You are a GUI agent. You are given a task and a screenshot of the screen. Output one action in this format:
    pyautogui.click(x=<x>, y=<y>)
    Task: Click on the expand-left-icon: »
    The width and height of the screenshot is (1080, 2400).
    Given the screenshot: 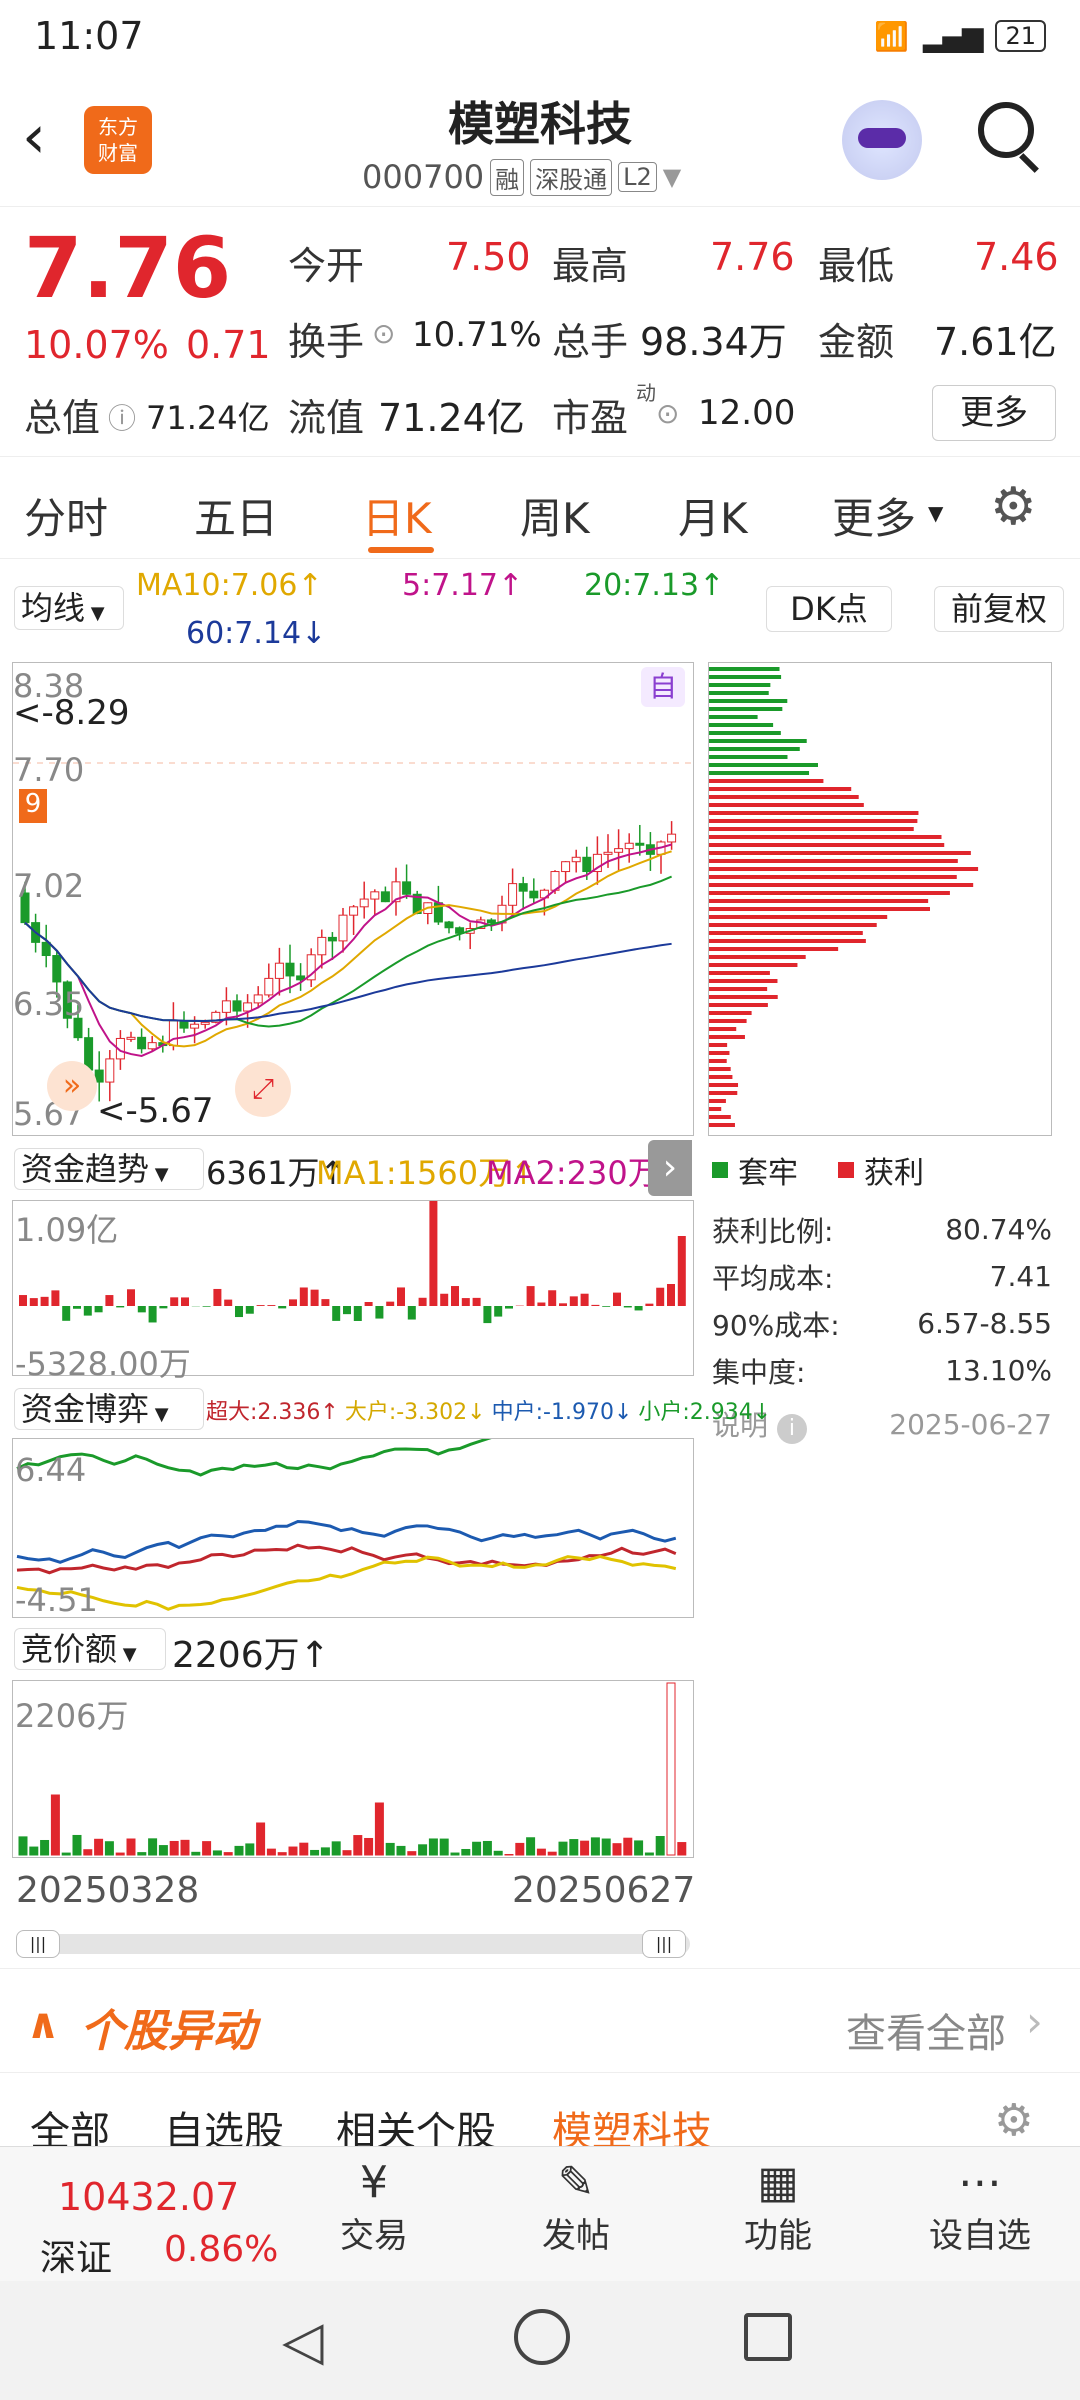 What is the action you would take?
    pyautogui.click(x=72, y=1086)
    